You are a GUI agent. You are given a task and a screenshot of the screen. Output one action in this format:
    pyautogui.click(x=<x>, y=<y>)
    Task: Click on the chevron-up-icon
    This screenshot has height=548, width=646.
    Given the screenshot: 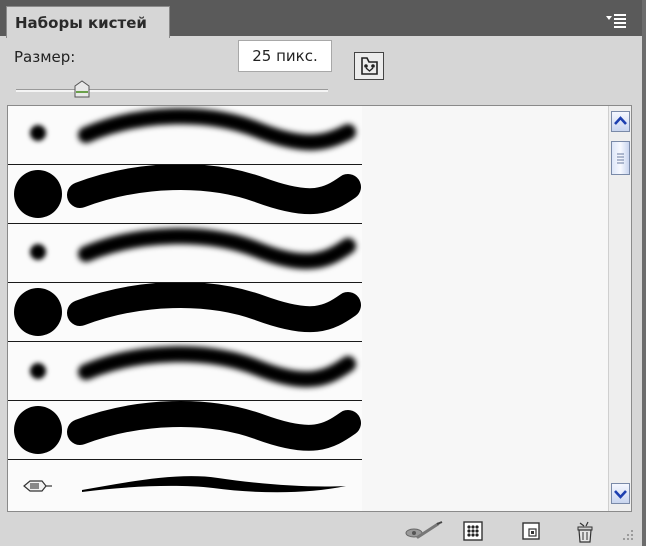 What is the action you would take?
    pyautogui.click(x=620, y=120)
    